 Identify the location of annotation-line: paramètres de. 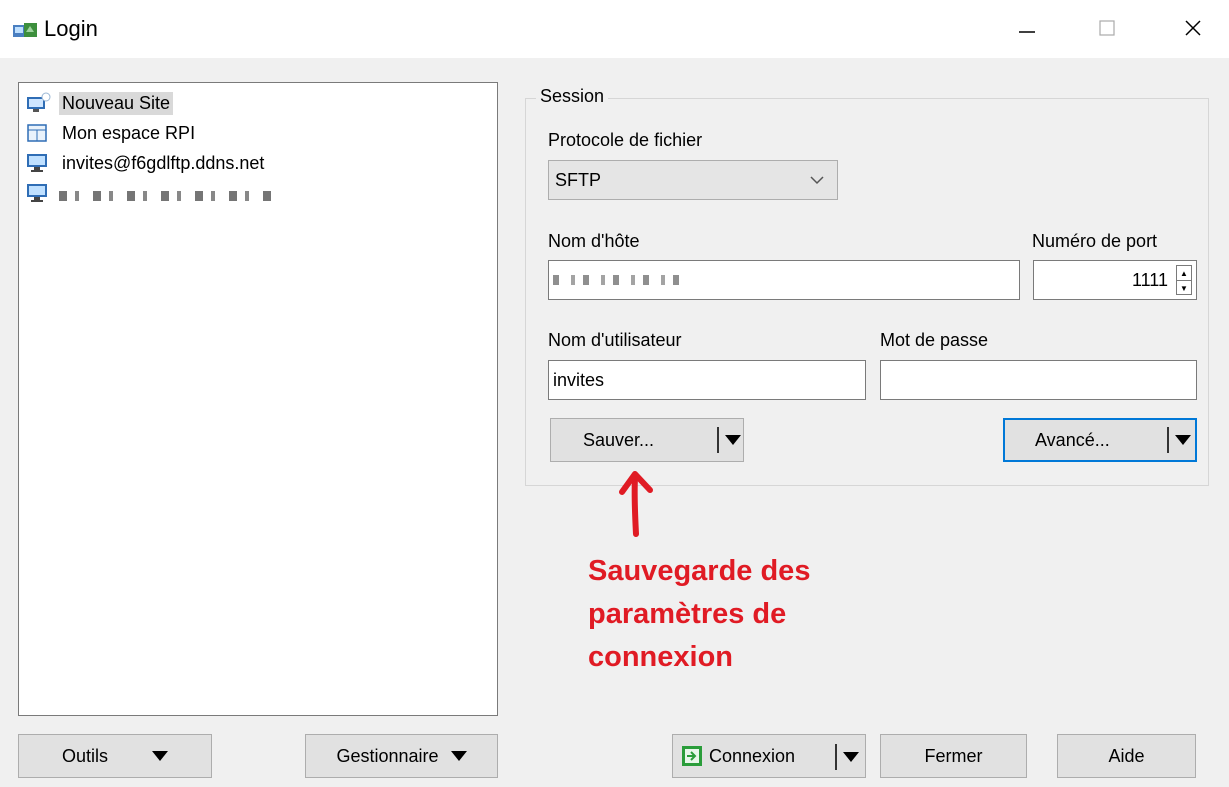
(687, 614).